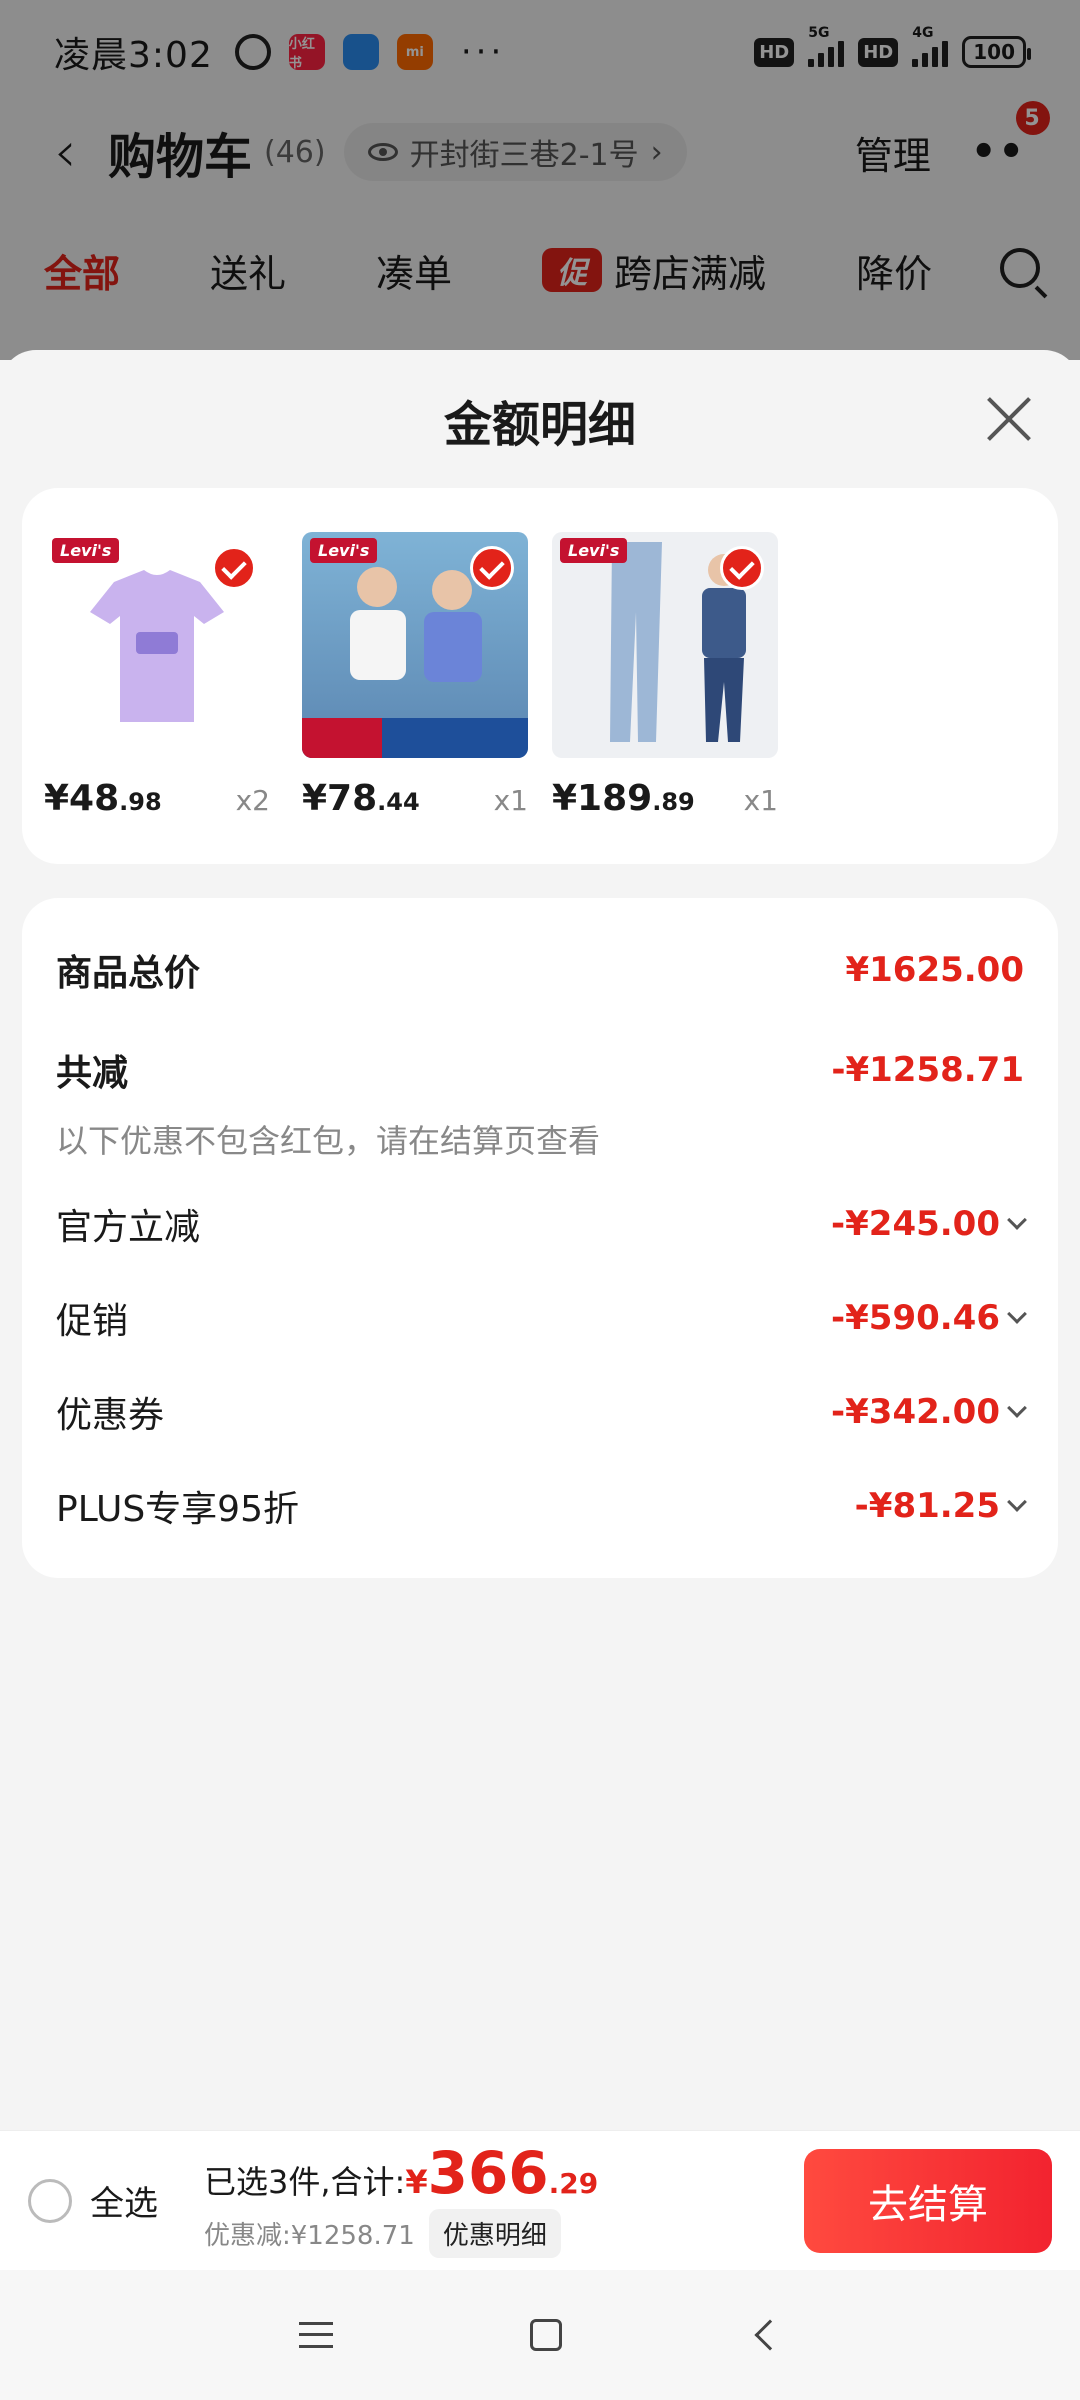  What do you see at coordinates (1009, 419) in the screenshot?
I see `close-icon` at bounding box center [1009, 419].